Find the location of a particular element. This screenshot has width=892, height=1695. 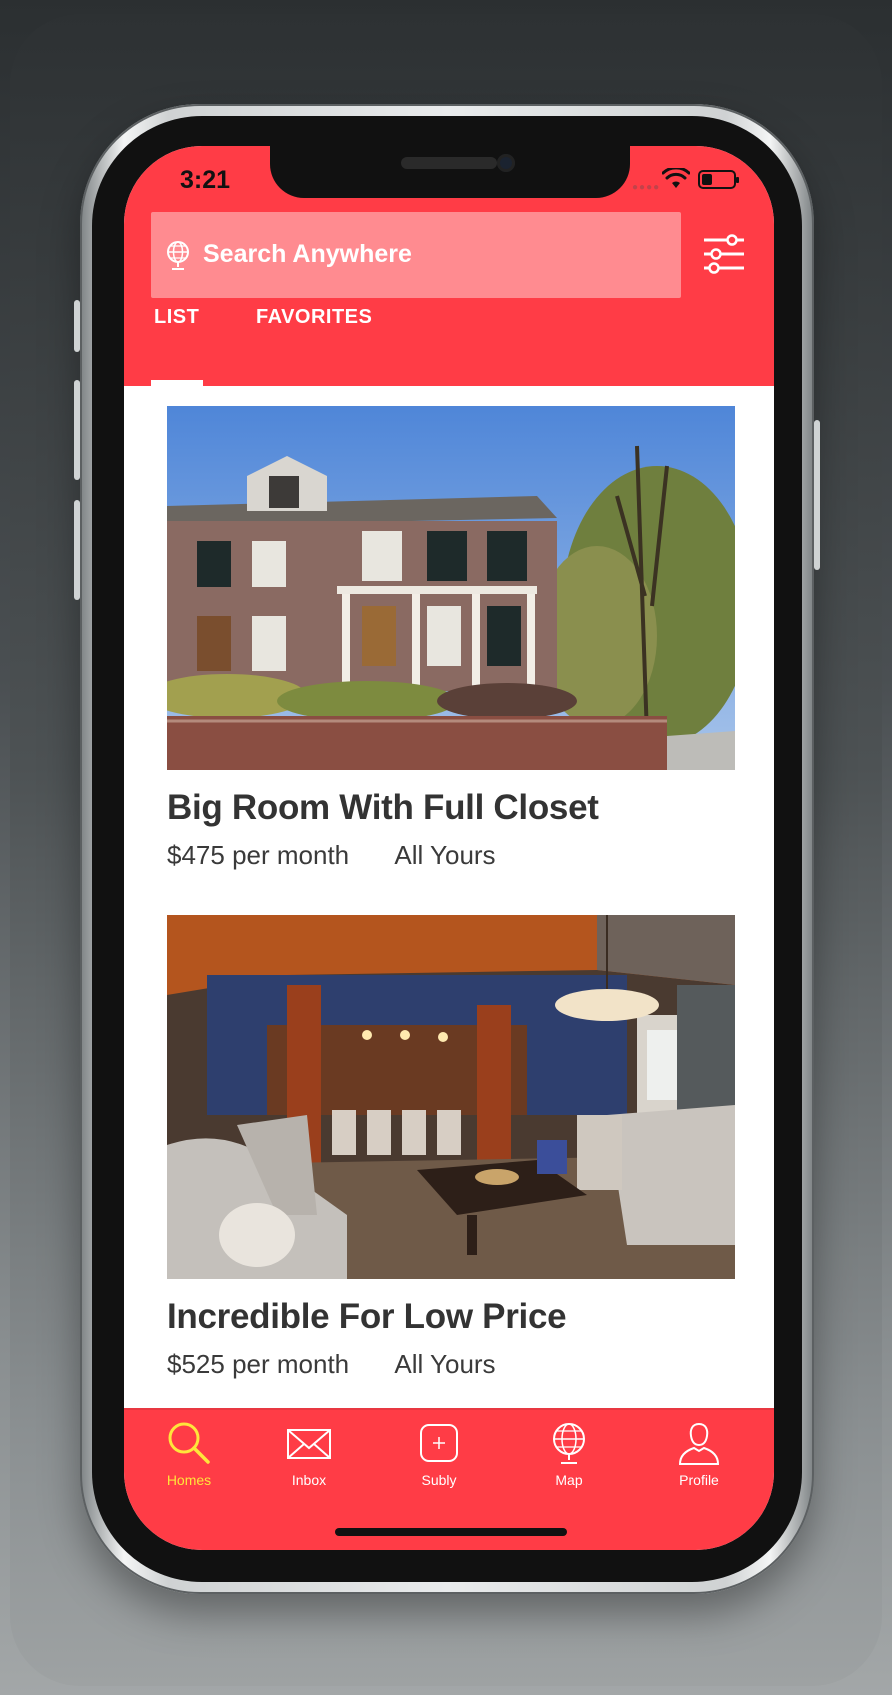

volume-down-button is located at coordinates (77, 550).